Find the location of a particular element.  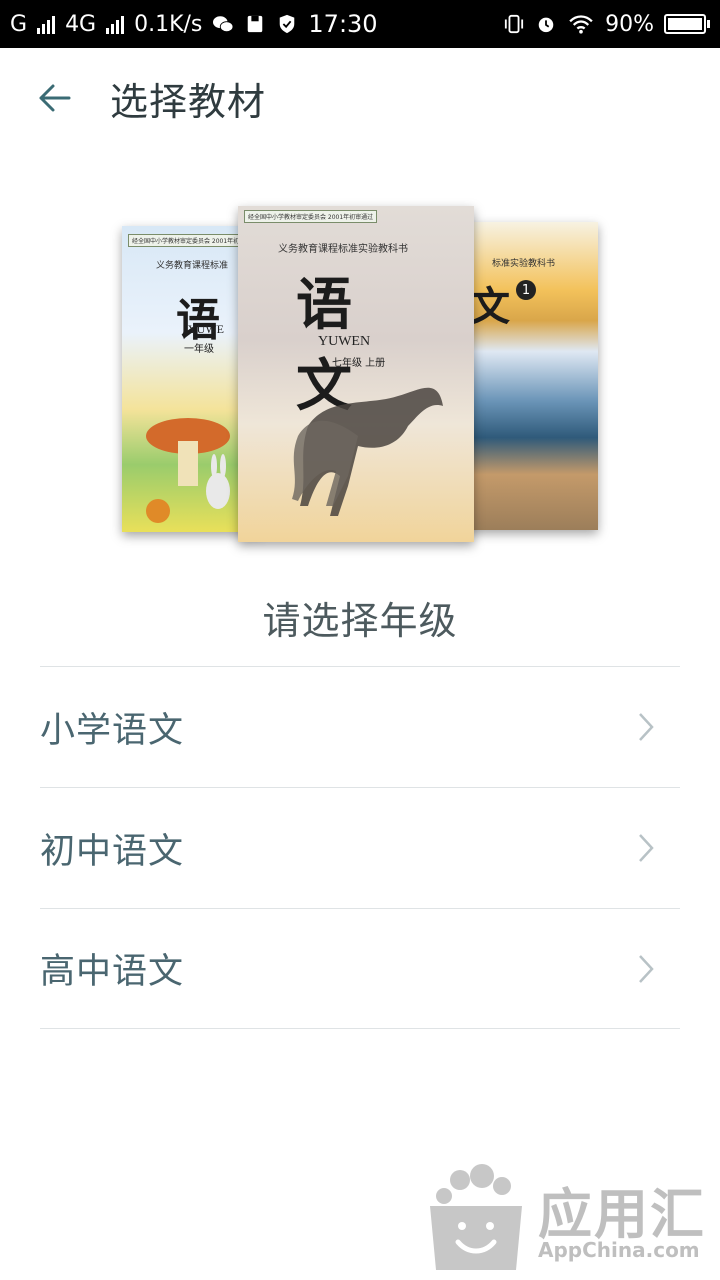

page-title: 选择教材 is located at coordinates (188, 101).